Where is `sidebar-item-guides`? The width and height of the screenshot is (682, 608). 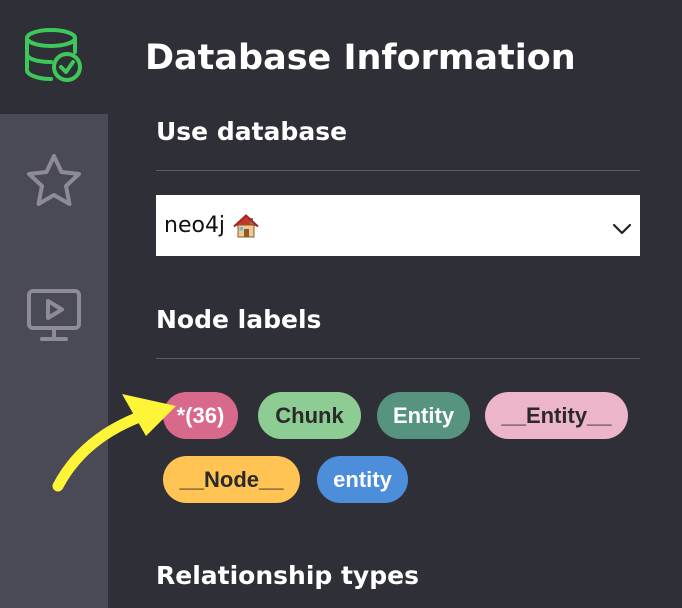
sidebar-item-guides is located at coordinates (54, 318).